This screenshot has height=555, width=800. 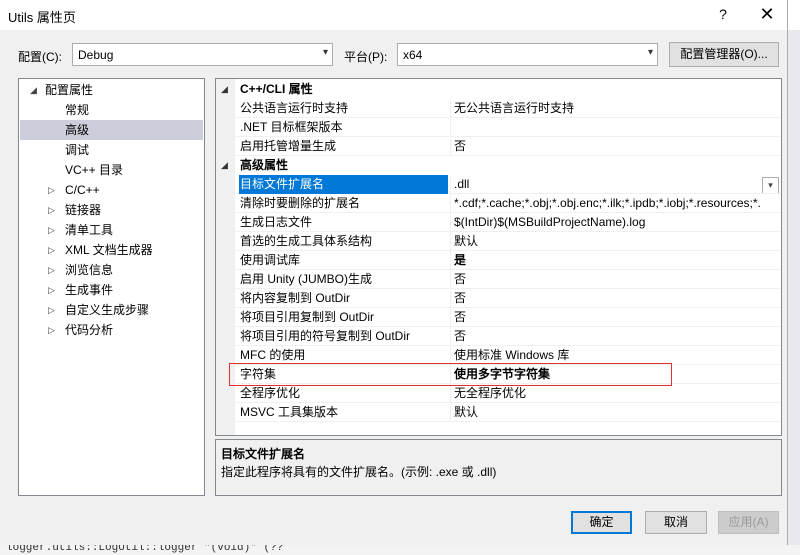 I want to click on tree-item: 高级, so click(x=111, y=130).